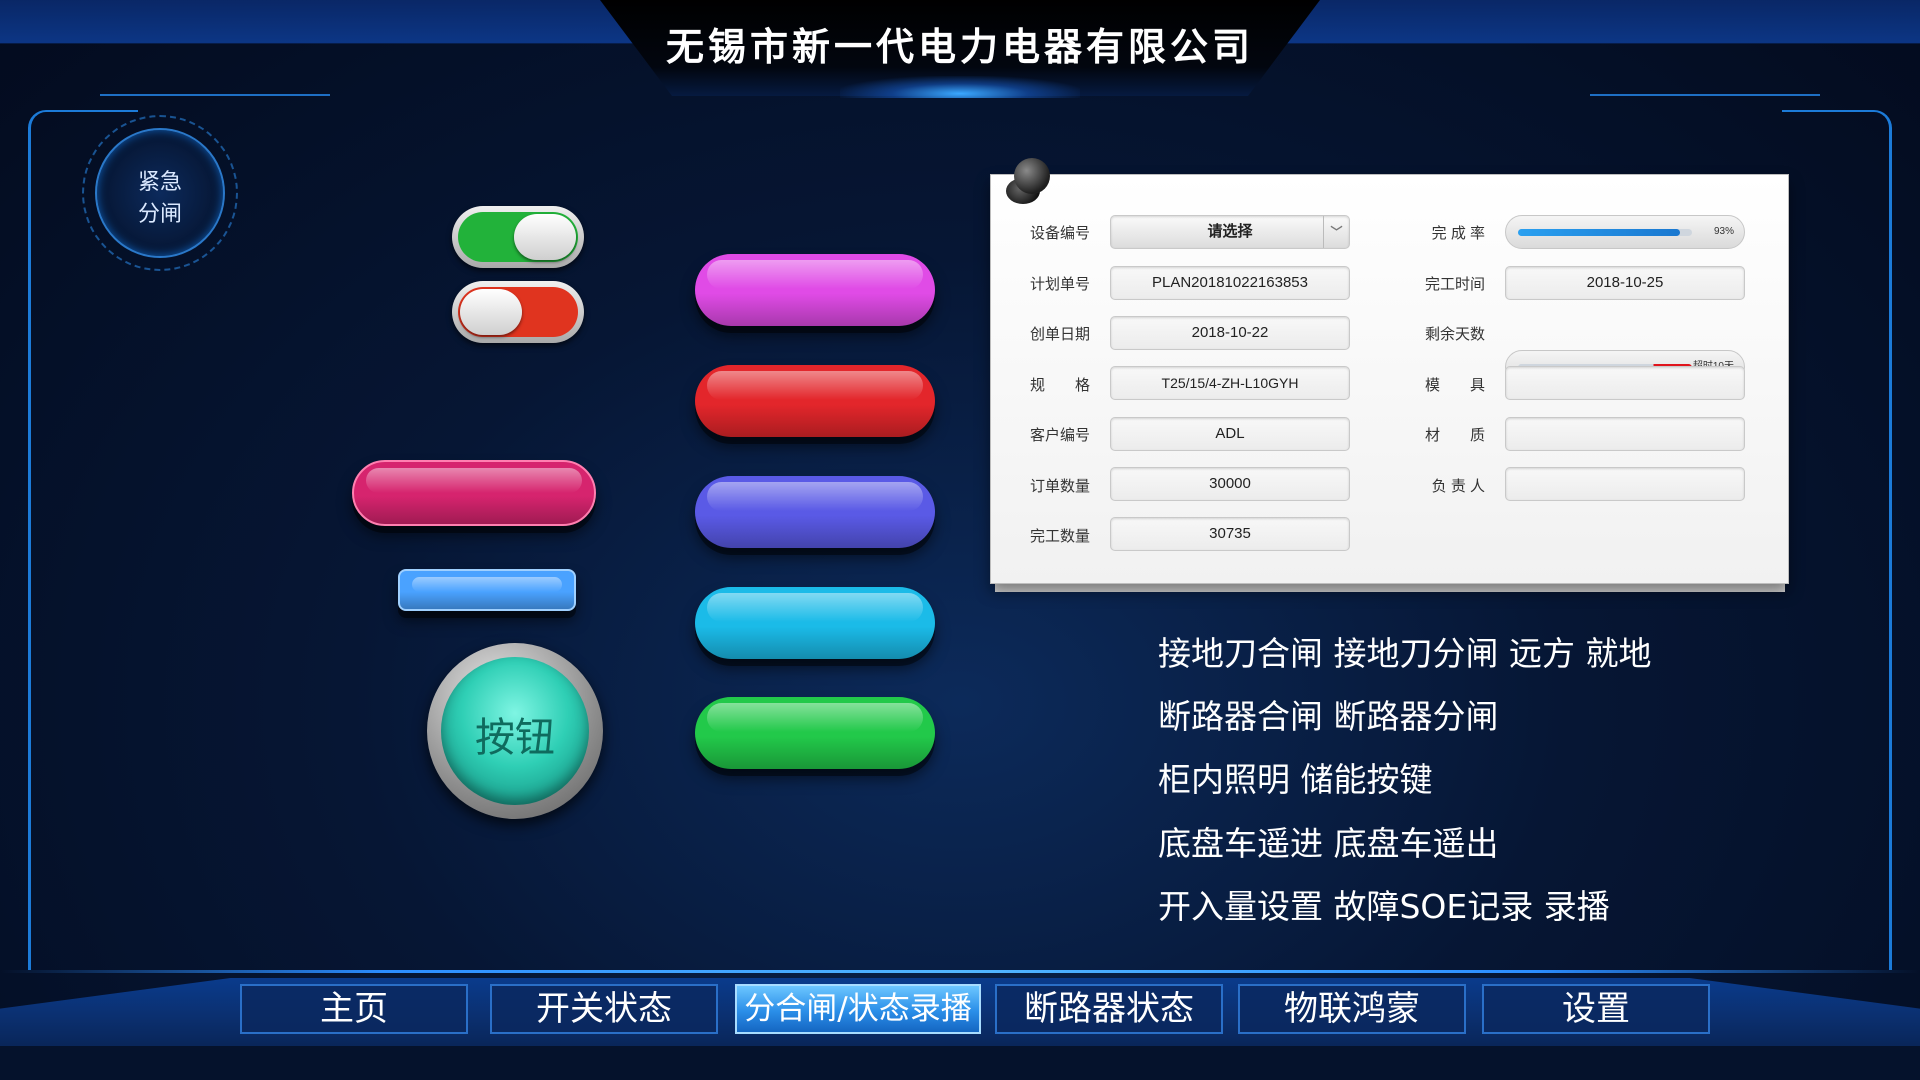  Describe the element at coordinates (1384, 904) in the screenshot. I see `command-line-5: 开入量设置 故障SOE记录 录播` at that location.